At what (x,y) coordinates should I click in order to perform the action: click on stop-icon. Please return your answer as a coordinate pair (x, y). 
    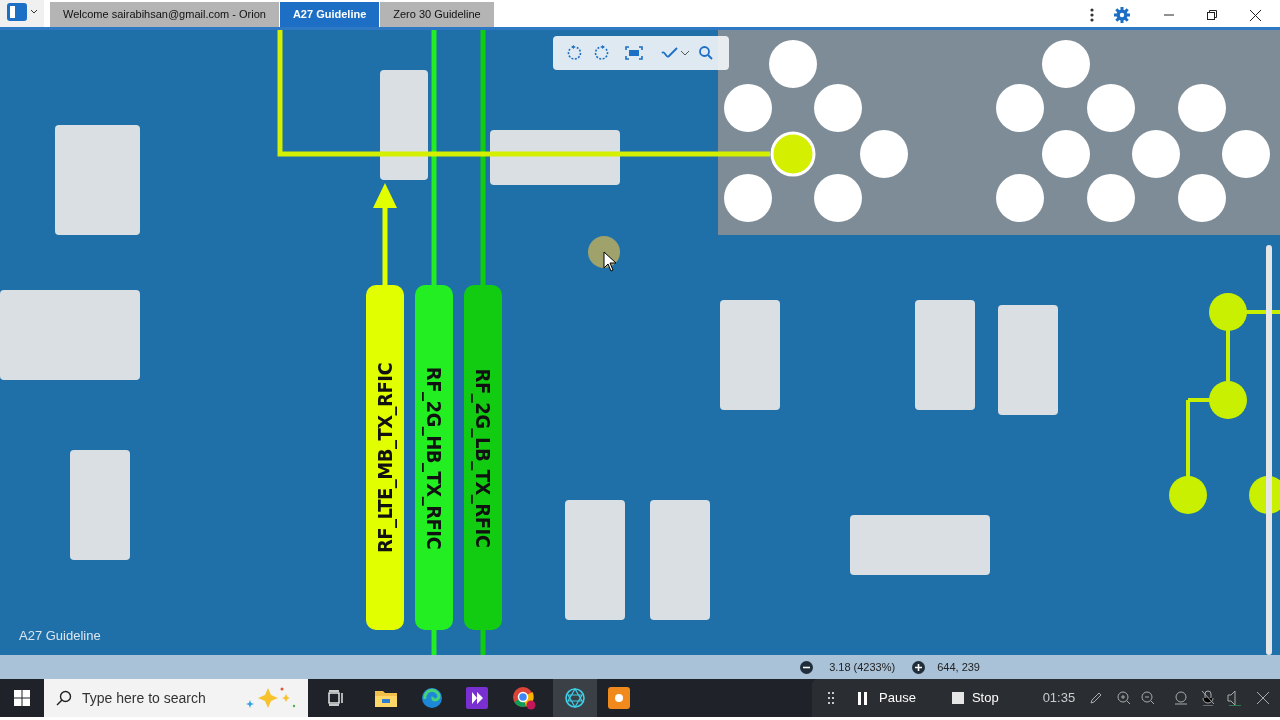
    Looking at the image, I should click on (957, 698).